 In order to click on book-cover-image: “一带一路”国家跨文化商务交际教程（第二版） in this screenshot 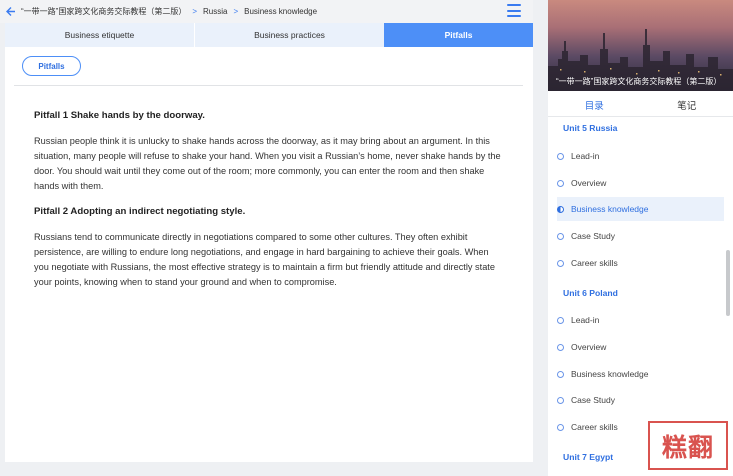, I will do `click(640, 45)`.